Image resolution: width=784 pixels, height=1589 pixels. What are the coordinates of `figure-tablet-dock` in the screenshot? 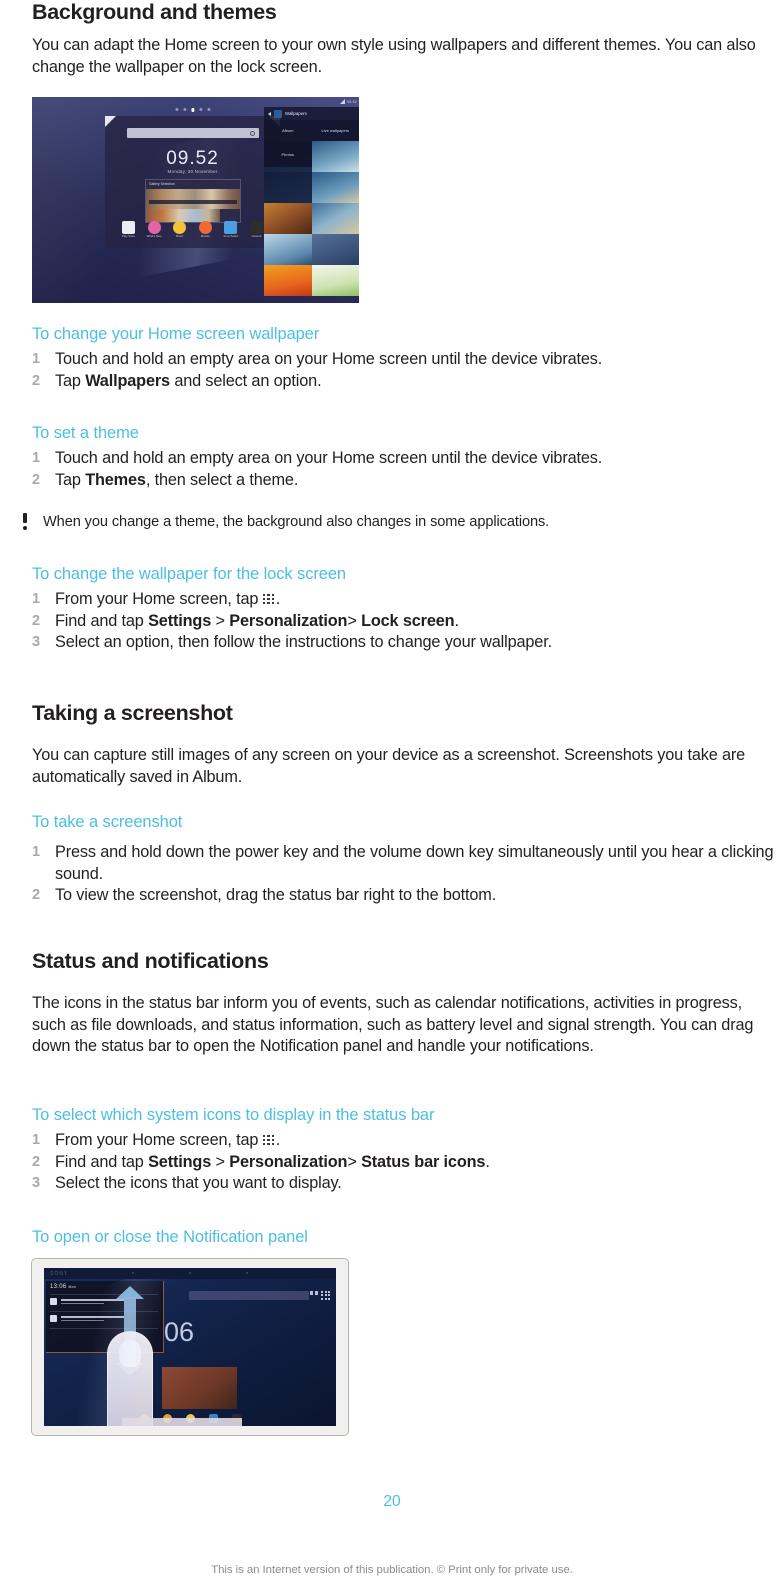 It's located at (190, 1418).